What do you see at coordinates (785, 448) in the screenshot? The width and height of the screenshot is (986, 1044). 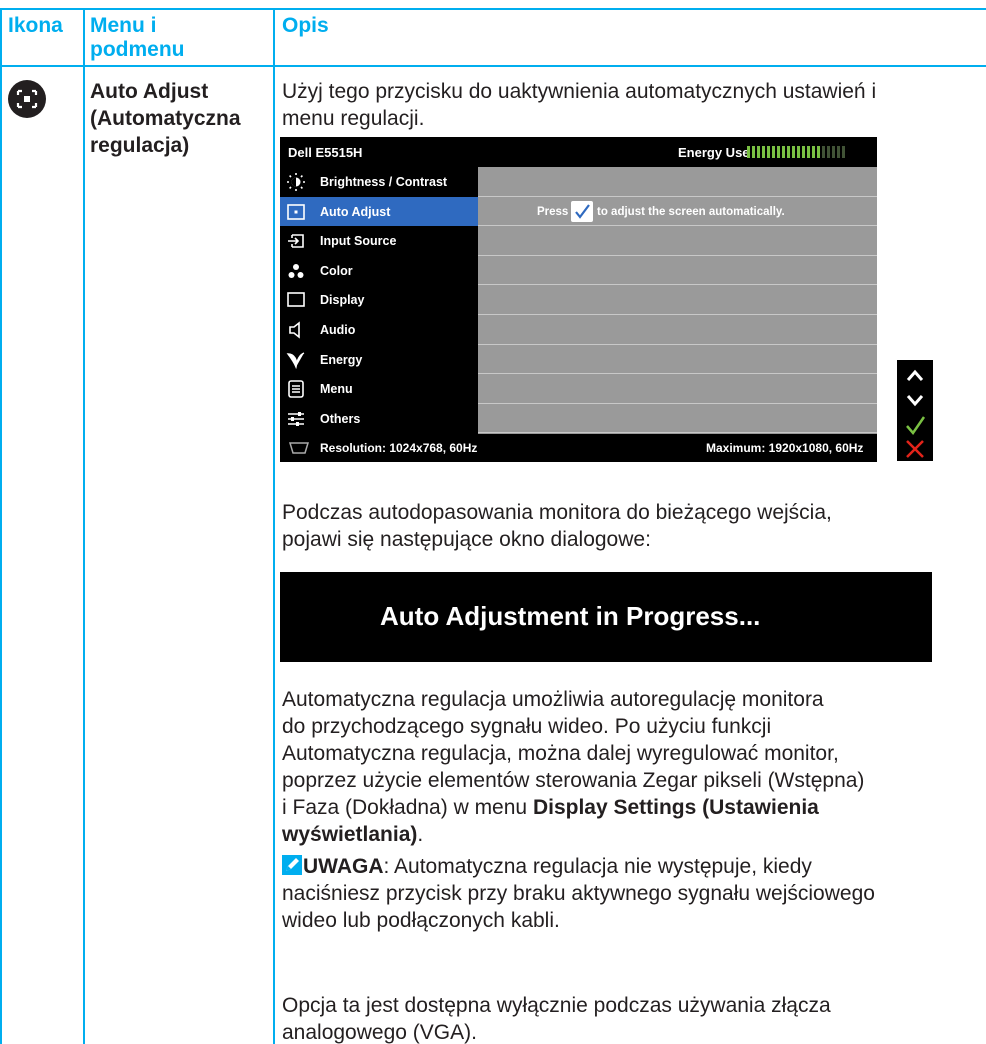 I see `osd-maximum-resolution: Maximum: 1920x1080, 60Hz` at bounding box center [785, 448].